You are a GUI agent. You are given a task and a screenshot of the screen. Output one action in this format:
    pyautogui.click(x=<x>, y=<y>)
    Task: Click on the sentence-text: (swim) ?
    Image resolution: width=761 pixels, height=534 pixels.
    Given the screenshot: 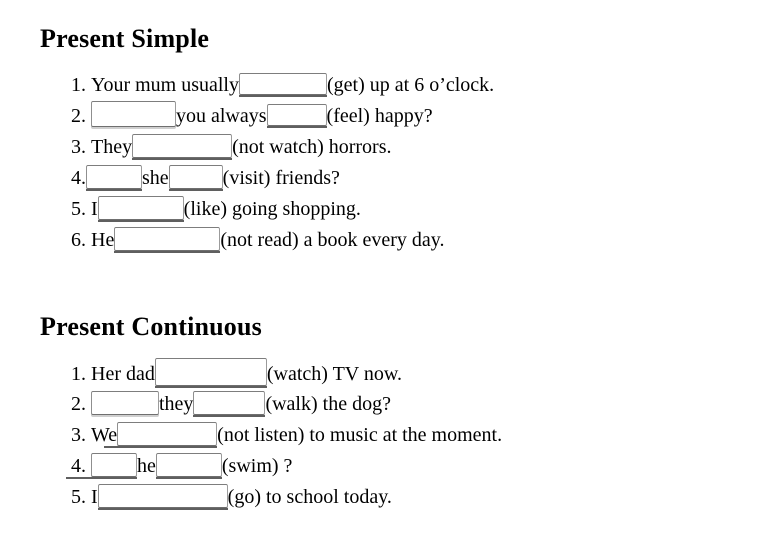 What is the action you would take?
    pyautogui.click(x=257, y=466)
    